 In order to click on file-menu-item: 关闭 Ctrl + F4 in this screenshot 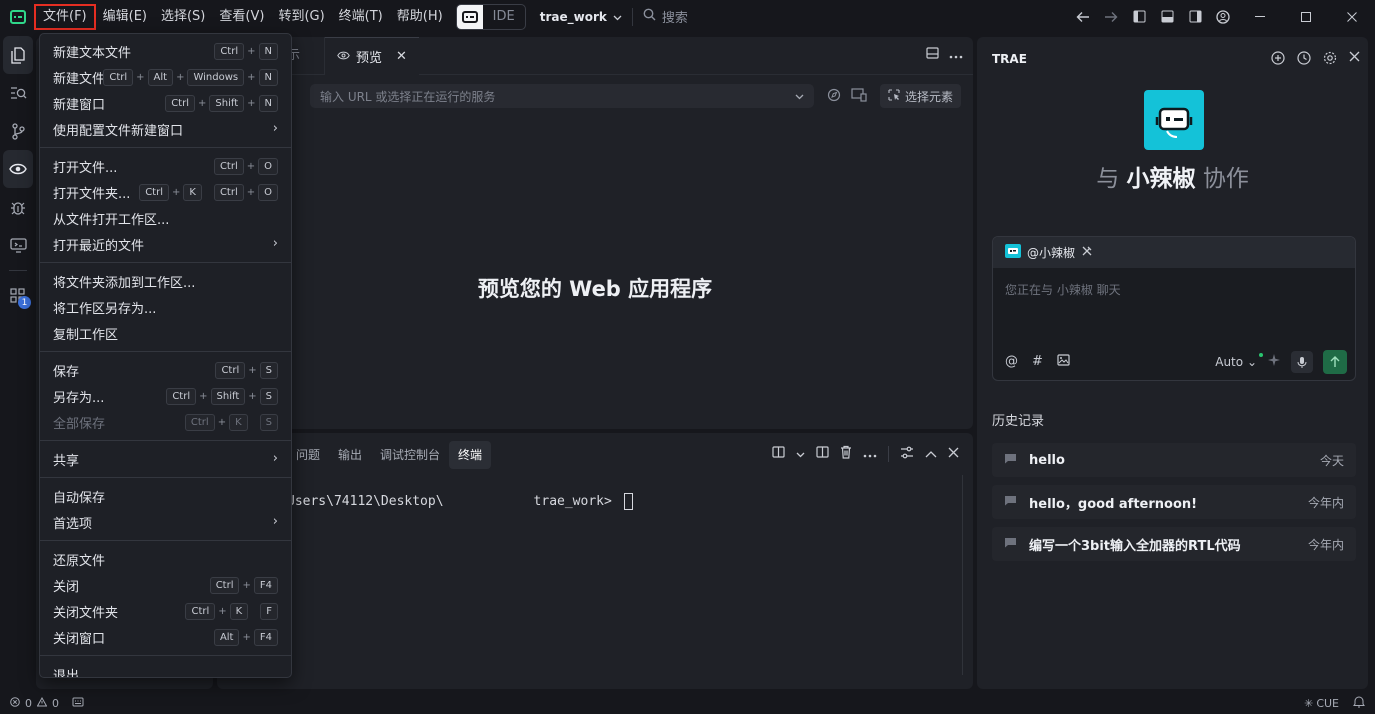, I will do `click(165, 585)`.